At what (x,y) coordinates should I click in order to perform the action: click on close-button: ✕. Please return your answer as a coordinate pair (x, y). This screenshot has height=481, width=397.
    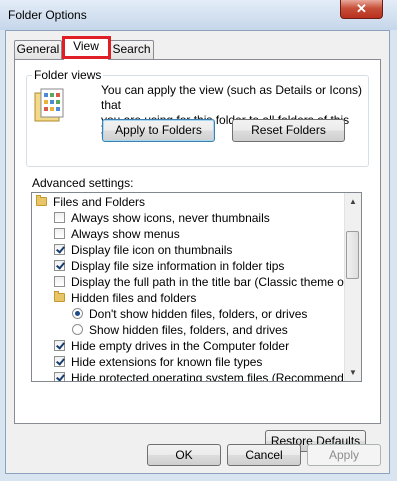
    Looking at the image, I should click on (361, 9).